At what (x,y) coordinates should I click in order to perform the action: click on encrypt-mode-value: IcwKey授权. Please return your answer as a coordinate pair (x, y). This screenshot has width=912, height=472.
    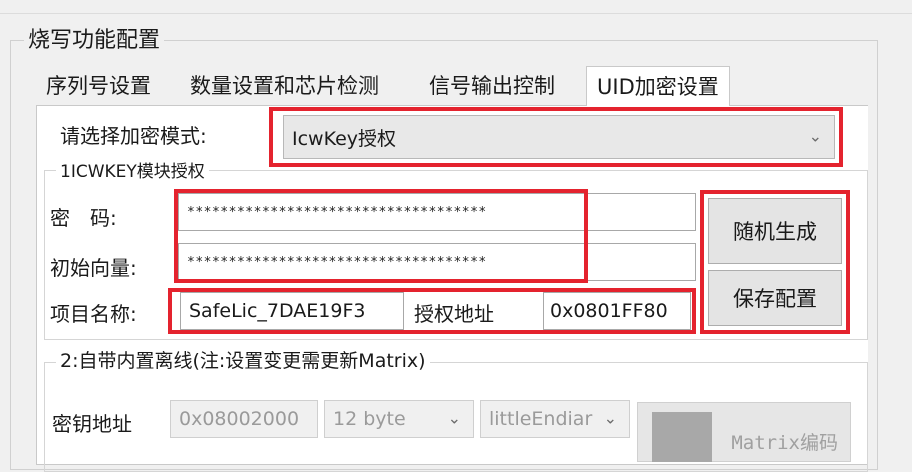
    Looking at the image, I should click on (344, 138).